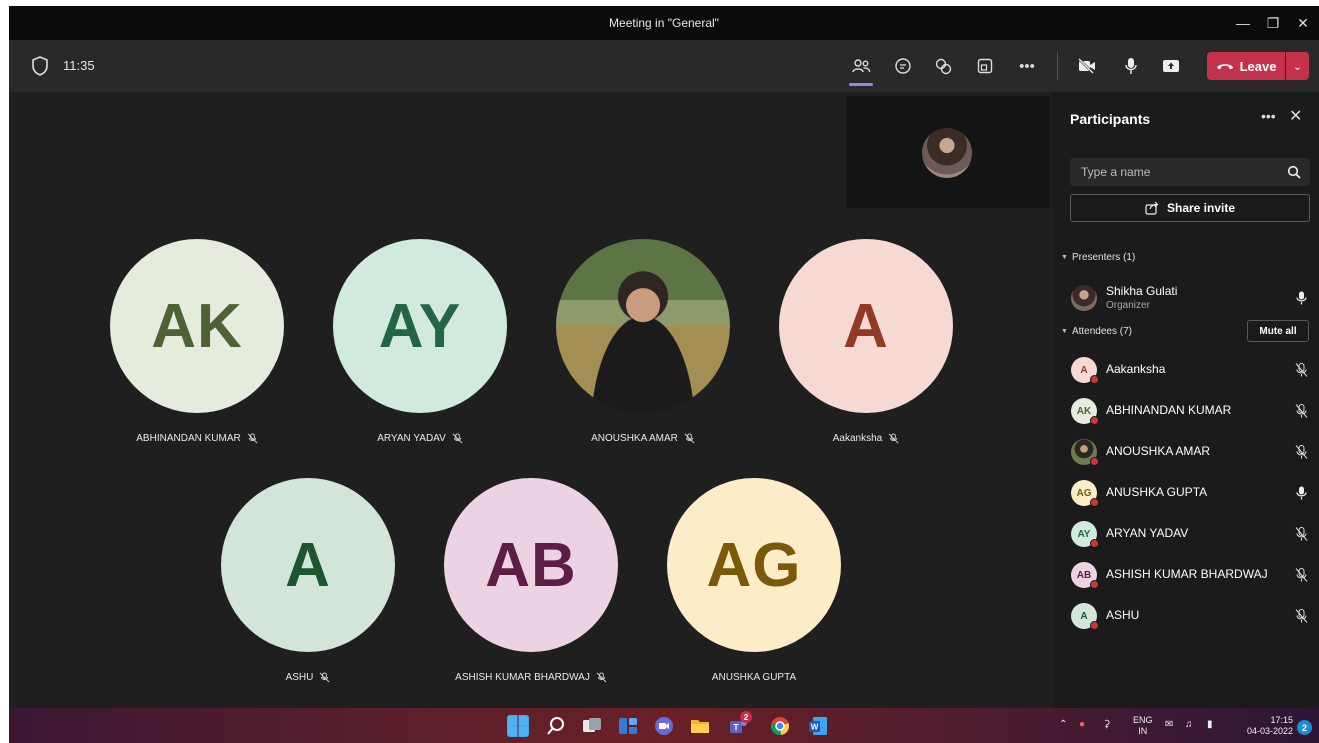  Describe the element at coordinates (1304, 727) in the screenshot. I see `notification-badge: 2` at that location.